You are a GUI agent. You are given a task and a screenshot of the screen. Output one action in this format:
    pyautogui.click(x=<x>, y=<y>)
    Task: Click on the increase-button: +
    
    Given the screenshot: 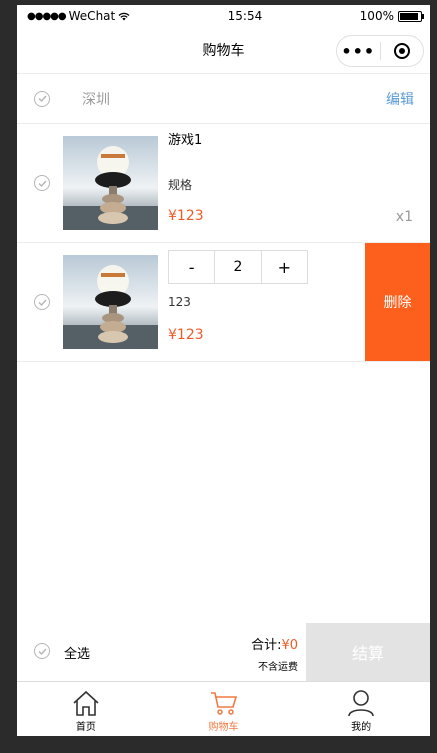 What is the action you would take?
    pyautogui.click(x=284, y=267)
    